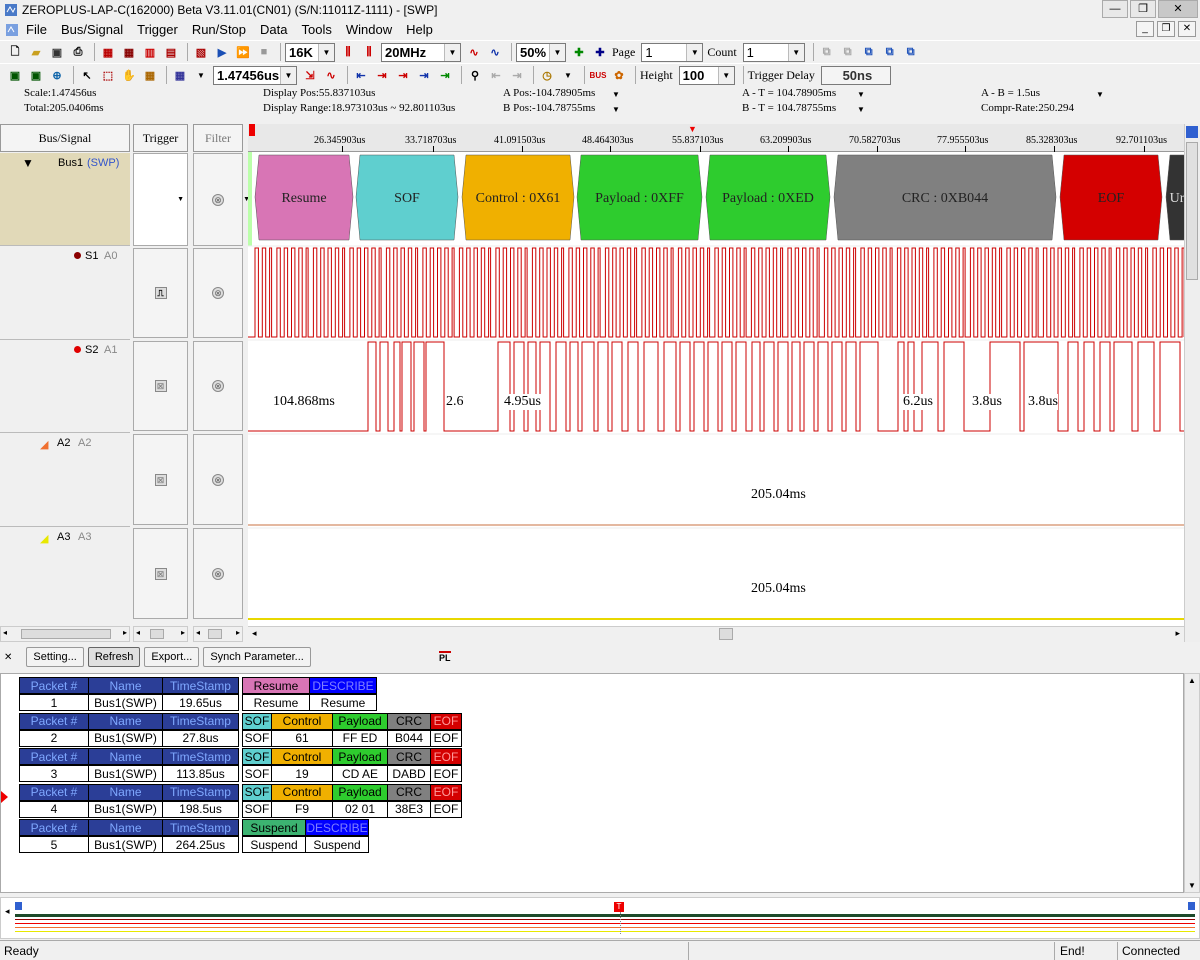 This screenshot has height=960, width=1200. What do you see at coordinates (773, 52) in the screenshot?
I see `count-select: 1 ▼` at bounding box center [773, 52].